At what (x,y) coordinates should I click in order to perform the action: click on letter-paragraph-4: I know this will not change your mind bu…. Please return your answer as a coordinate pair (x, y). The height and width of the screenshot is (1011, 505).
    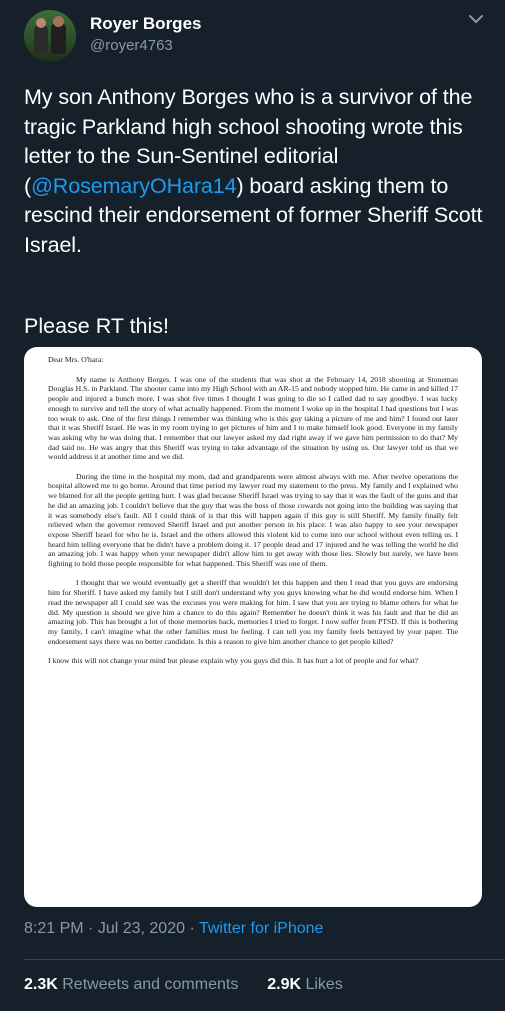
    Looking at the image, I should click on (233, 661).